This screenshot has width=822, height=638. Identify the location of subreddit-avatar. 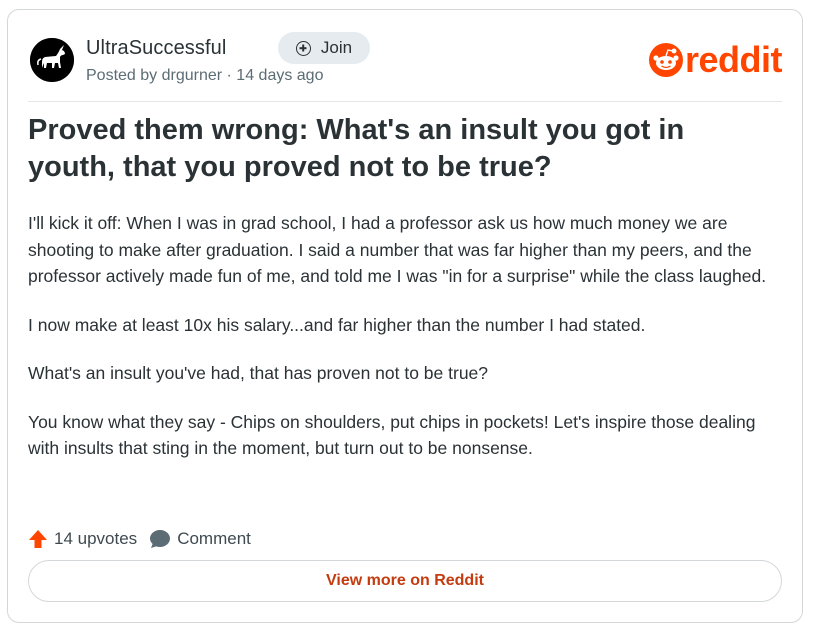
(52, 60).